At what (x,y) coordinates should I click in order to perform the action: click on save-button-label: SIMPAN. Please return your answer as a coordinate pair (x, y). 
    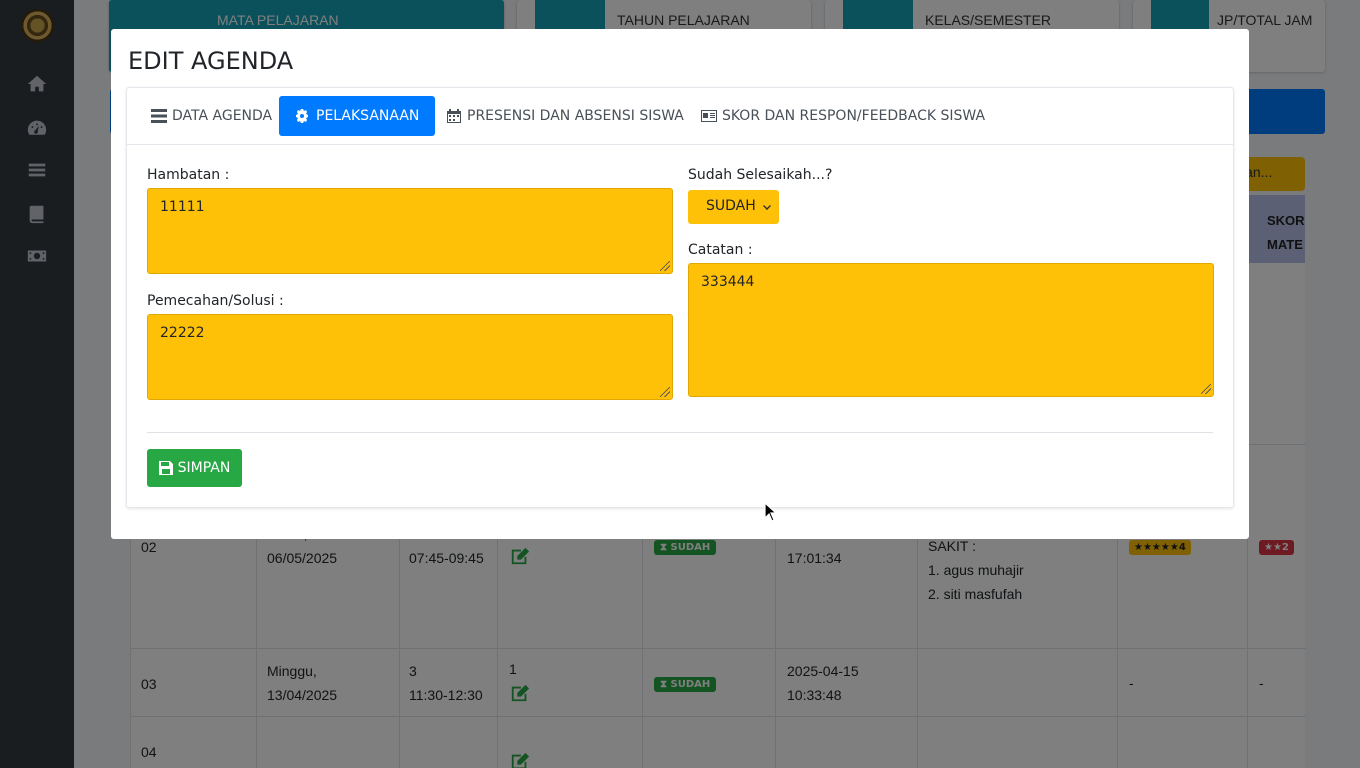
    Looking at the image, I should click on (204, 468).